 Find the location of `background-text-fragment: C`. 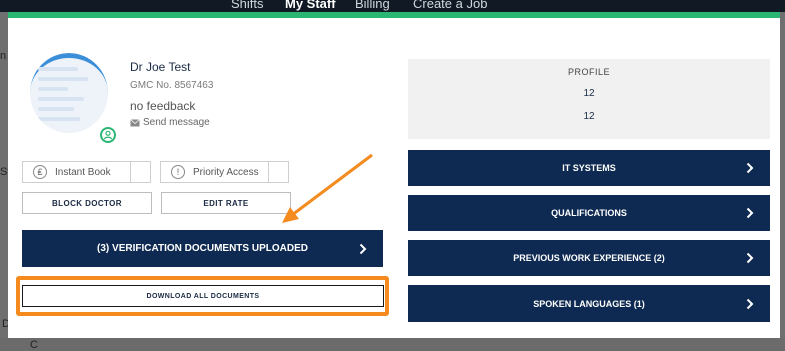

background-text-fragment: C is located at coordinates (34, 345).